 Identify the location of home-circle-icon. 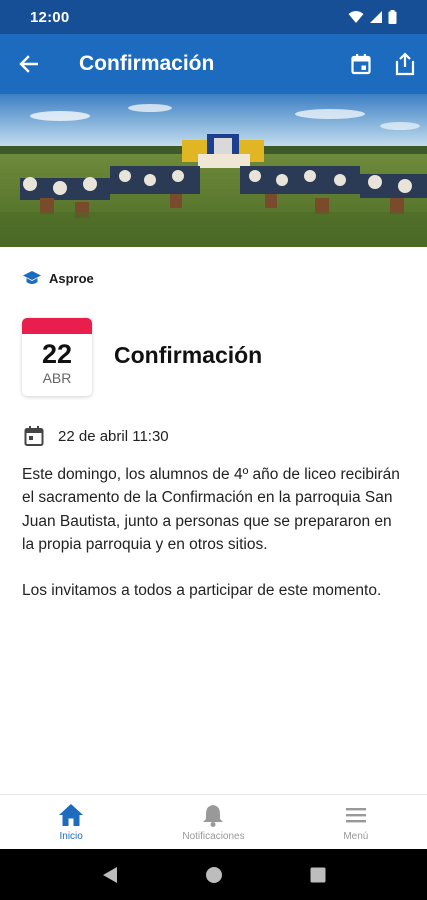
(214, 875).